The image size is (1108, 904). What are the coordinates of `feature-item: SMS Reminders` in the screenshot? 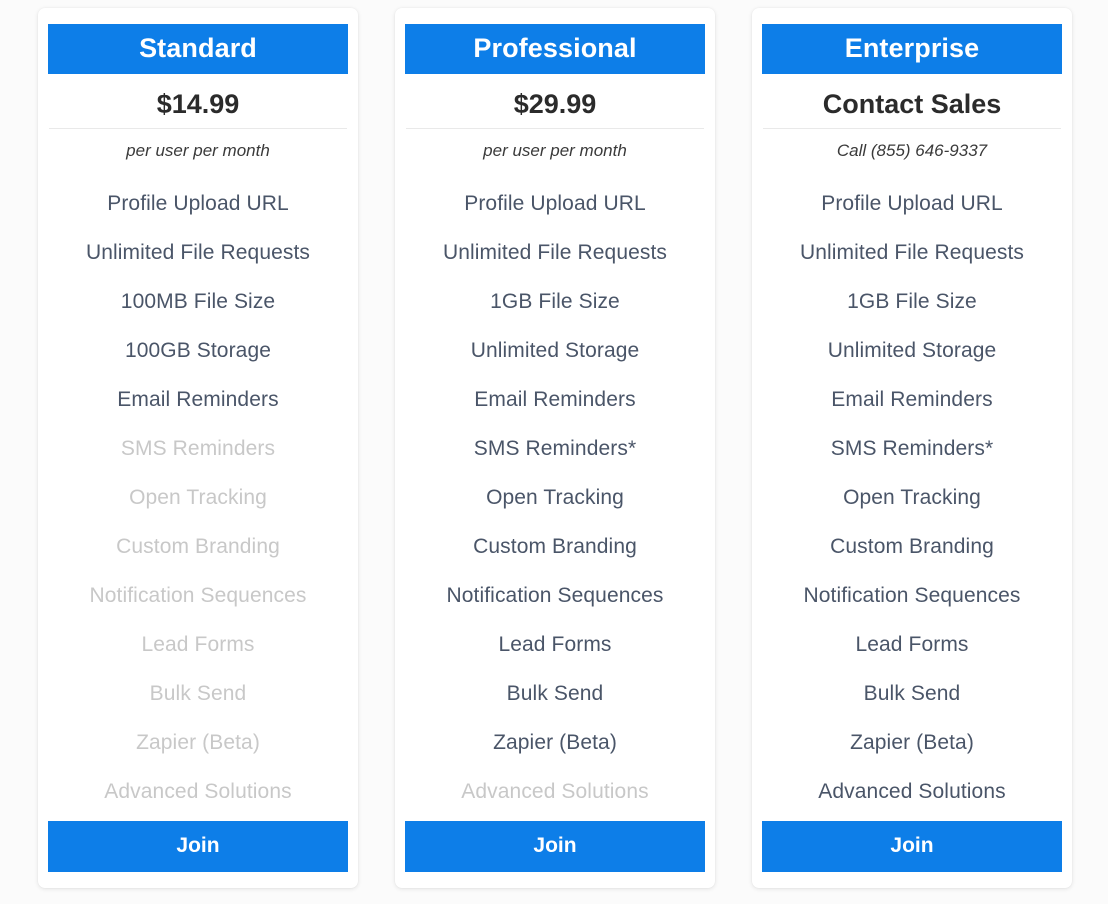 It's located at (198, 448).